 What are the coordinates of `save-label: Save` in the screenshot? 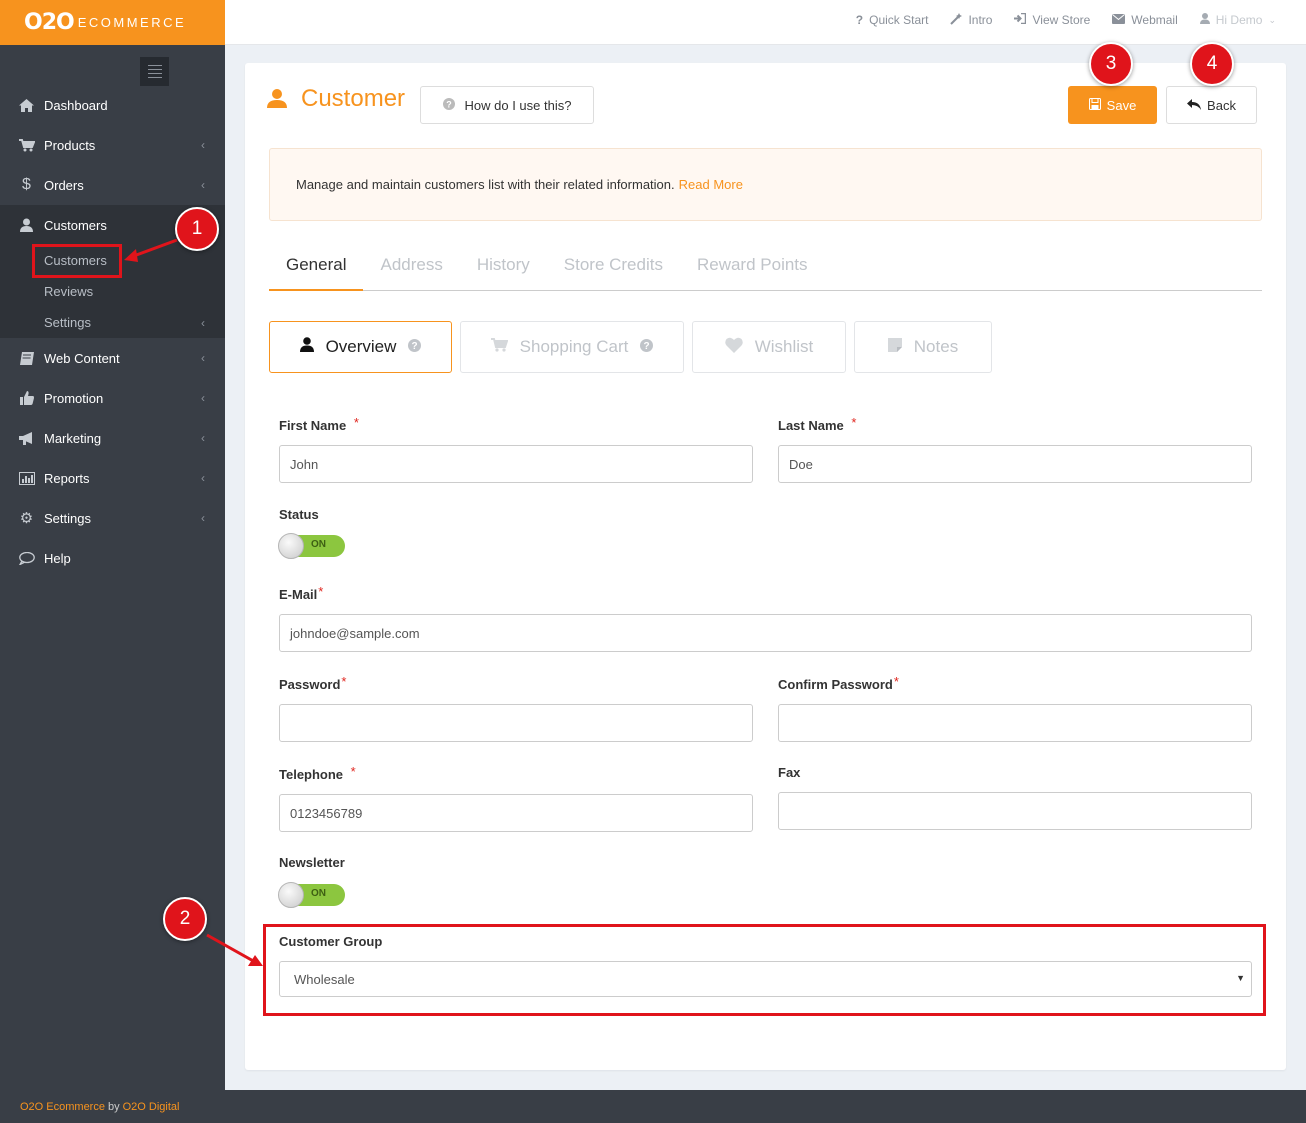 It's located at (1121, 105).